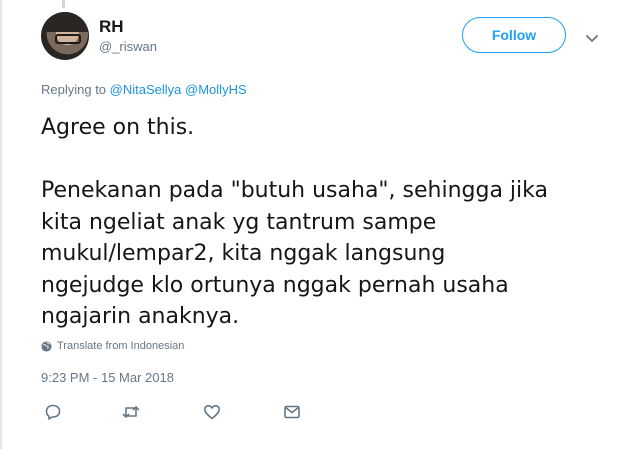 This screenshot has width=640, height=449. I want to click on reply-icon, so click(53, 412).